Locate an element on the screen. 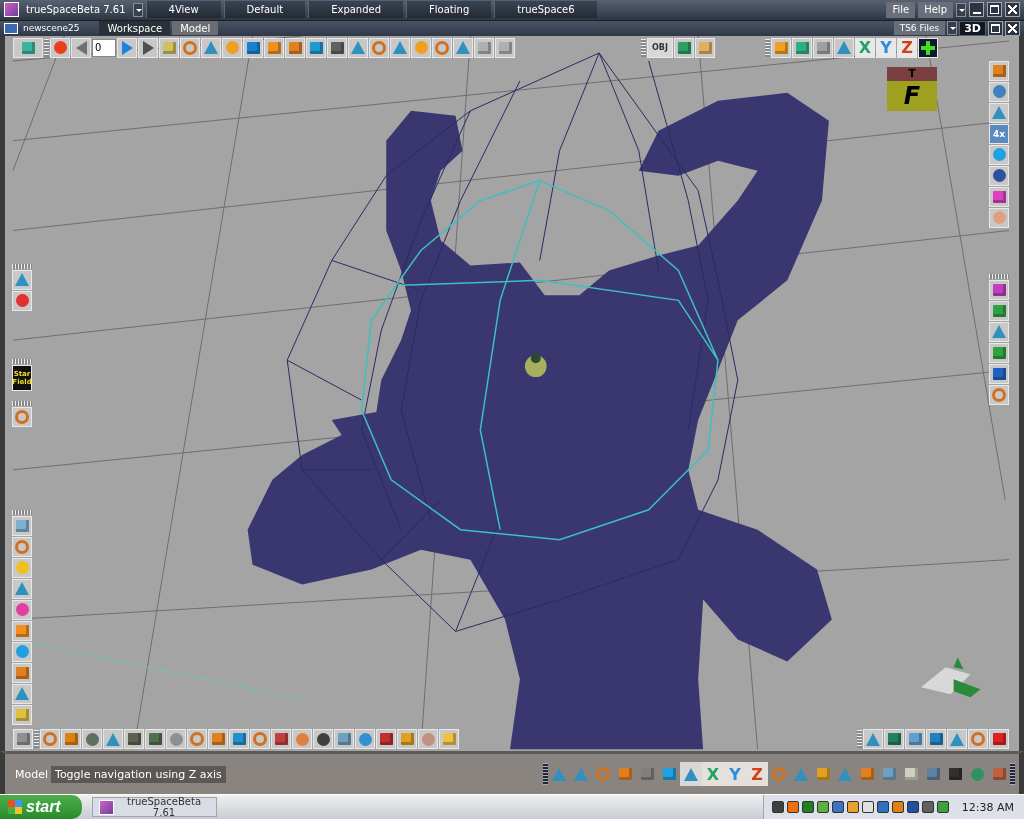 The width and height of the screenshot is (1024, 819). tab: Model is located at coordinates (195, 28).